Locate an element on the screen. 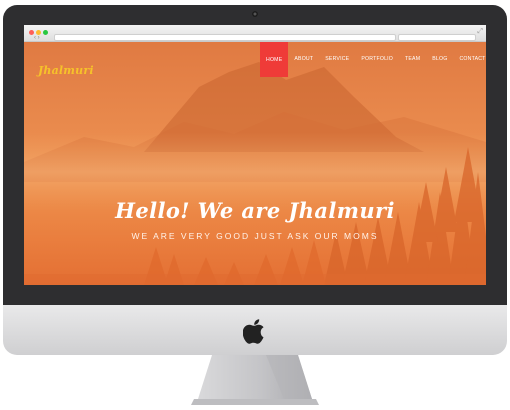 The height and width of the screenshot is (410, 510). hero-title: Hello! We are Jhalmuri is located at coordinates (255, 210).